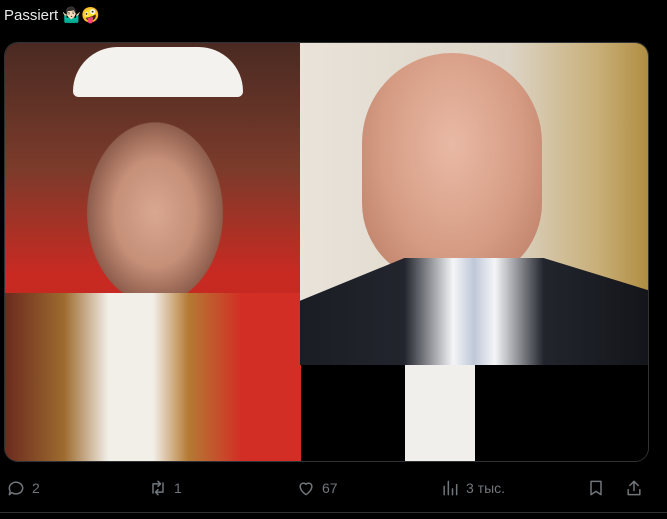 The image size is (667, 519). I want to click on share-button, so click(634, 488).